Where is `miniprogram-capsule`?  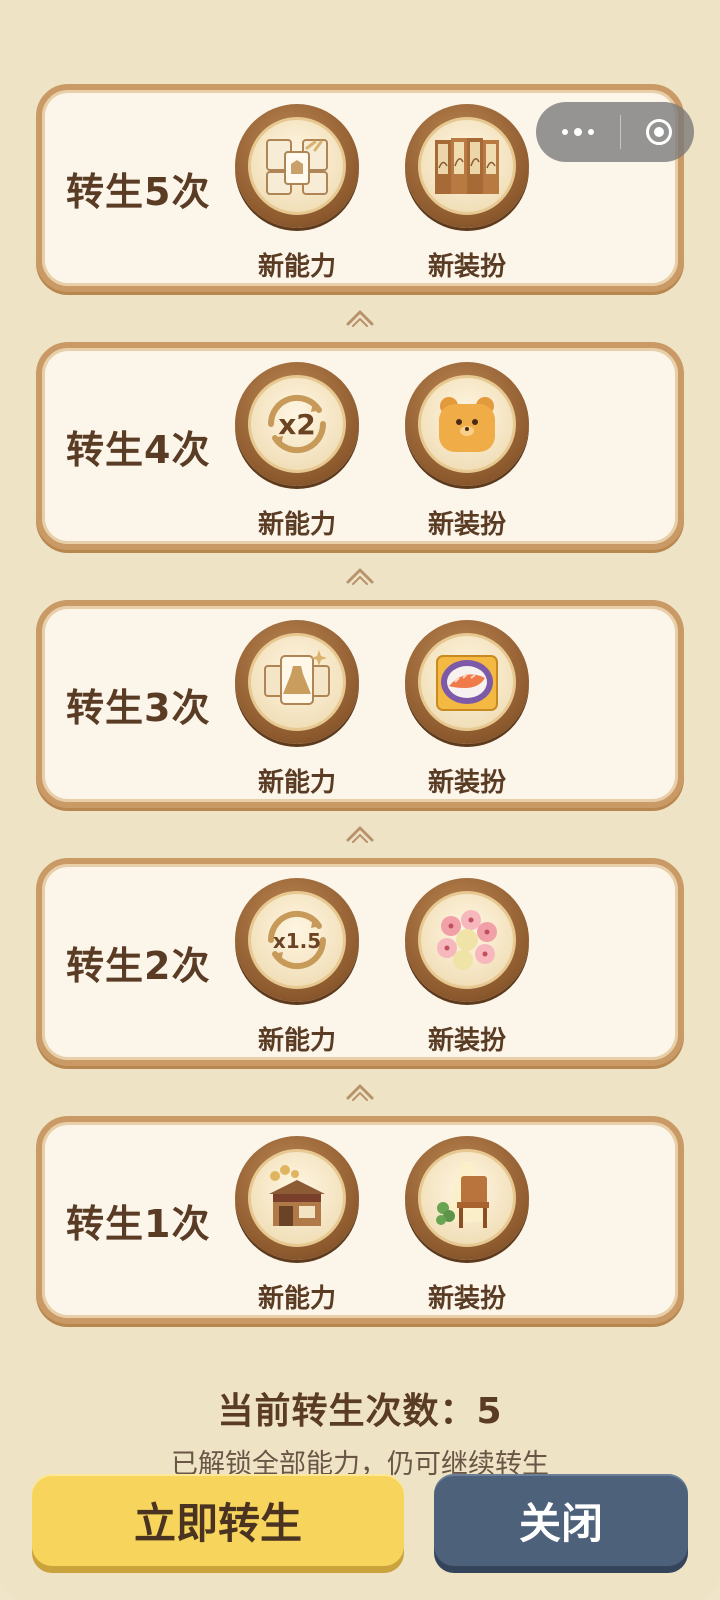 miniprogram-capsule is located at coordinates (615, 132).